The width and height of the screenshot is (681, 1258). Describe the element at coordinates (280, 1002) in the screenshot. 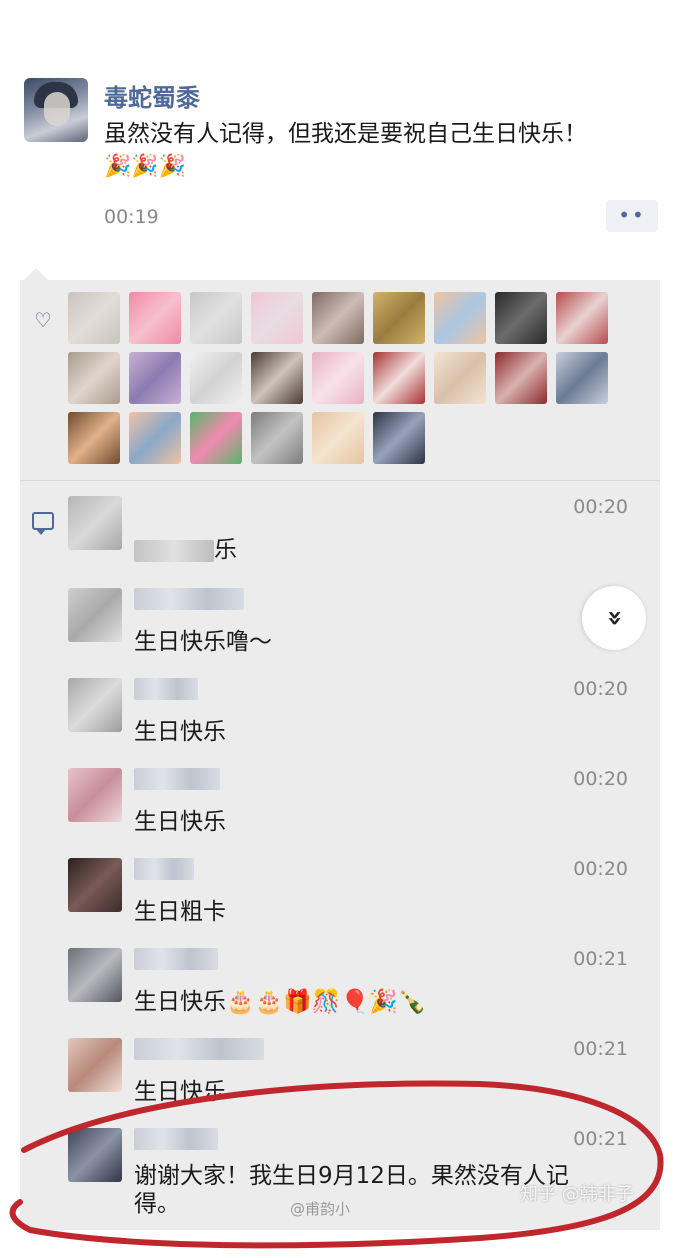

I see `comment-text: 生日快乐🎂🎂🎁🎊🎈🎉🍾` at that location.